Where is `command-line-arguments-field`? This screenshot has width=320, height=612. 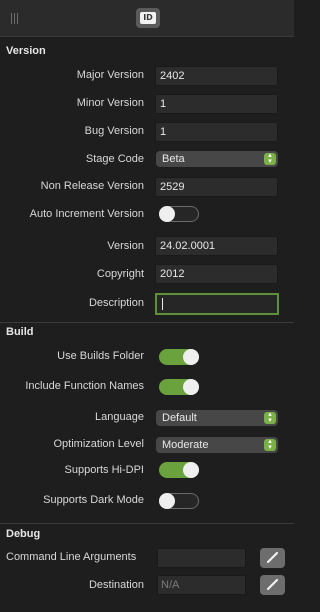 command-line-arguments-field is located at coordinates (201, 558).